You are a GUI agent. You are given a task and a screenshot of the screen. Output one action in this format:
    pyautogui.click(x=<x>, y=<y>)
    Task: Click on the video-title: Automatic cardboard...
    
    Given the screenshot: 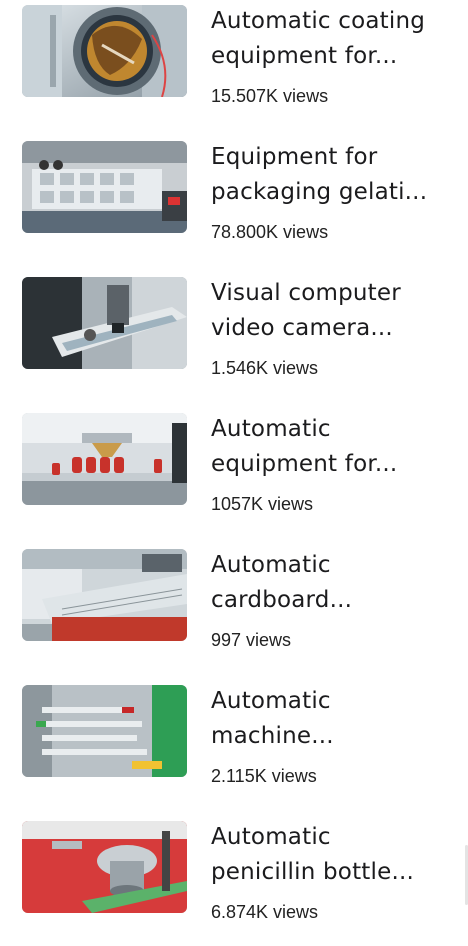 What is the action you would take?
    pyautogui.click(x=333, y=583)
    